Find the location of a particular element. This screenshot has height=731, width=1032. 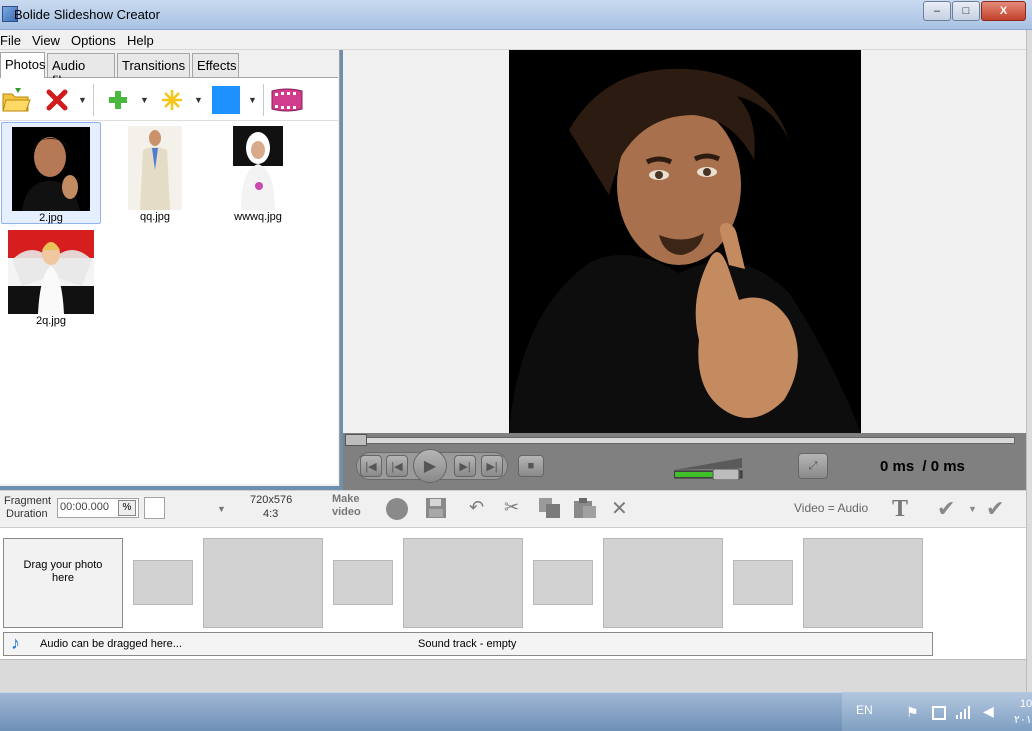

video-equals-audio-toggle: Video = Audio is located at coordinates (831, 508).